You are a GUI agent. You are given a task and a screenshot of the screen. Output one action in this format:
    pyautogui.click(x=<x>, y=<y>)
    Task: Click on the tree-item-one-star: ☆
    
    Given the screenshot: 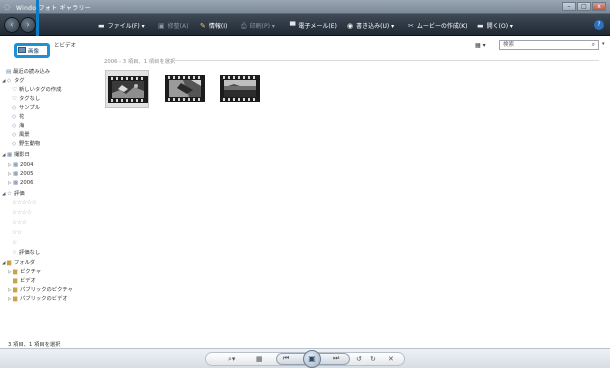 What is the action you would take?
    pyautogui.click(x=14, y=243)
    